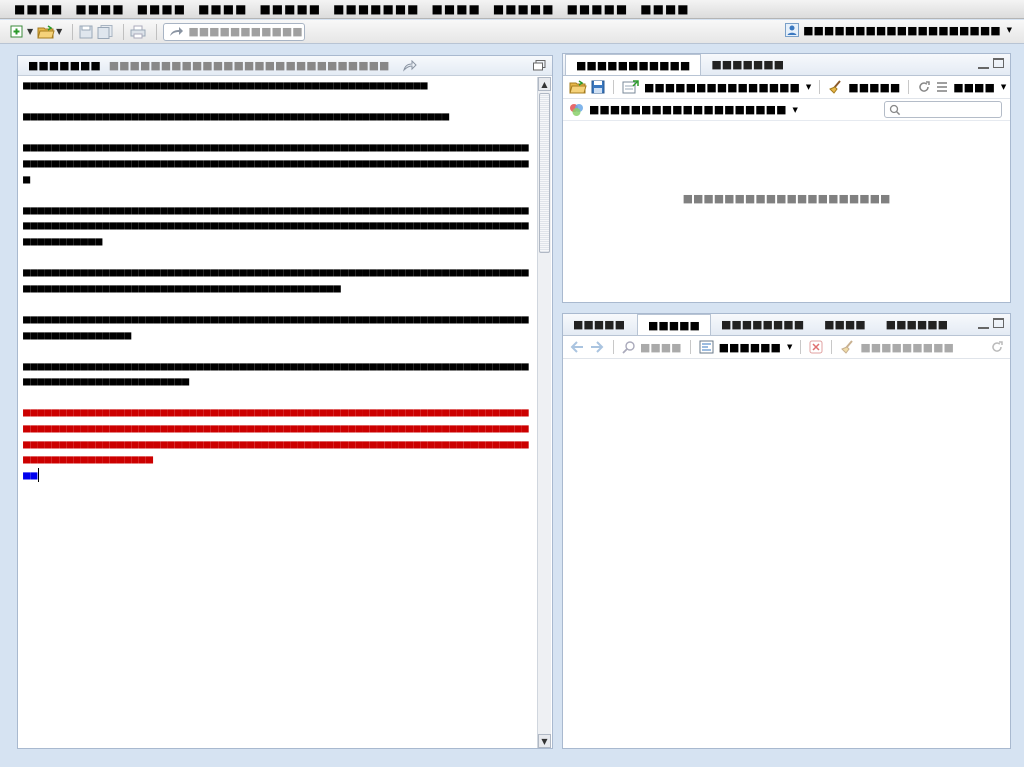 This screenshot has width=1024, height=767. Describe the element at coordinates (974, 87) in the screenshot. I see `view-label: ■■■■` at that location.